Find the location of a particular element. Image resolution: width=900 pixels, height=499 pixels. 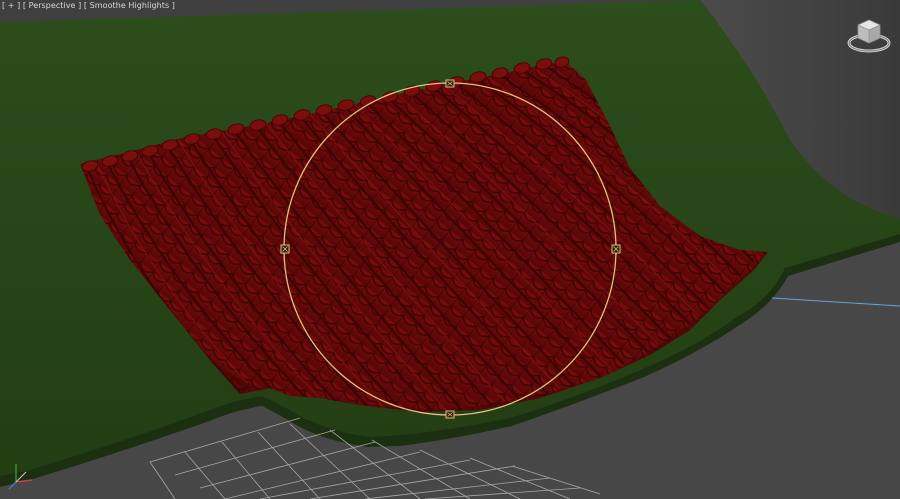

viewport-menu-shading: [ Smoothe Highlights ] is located at coordinates (129, 5).